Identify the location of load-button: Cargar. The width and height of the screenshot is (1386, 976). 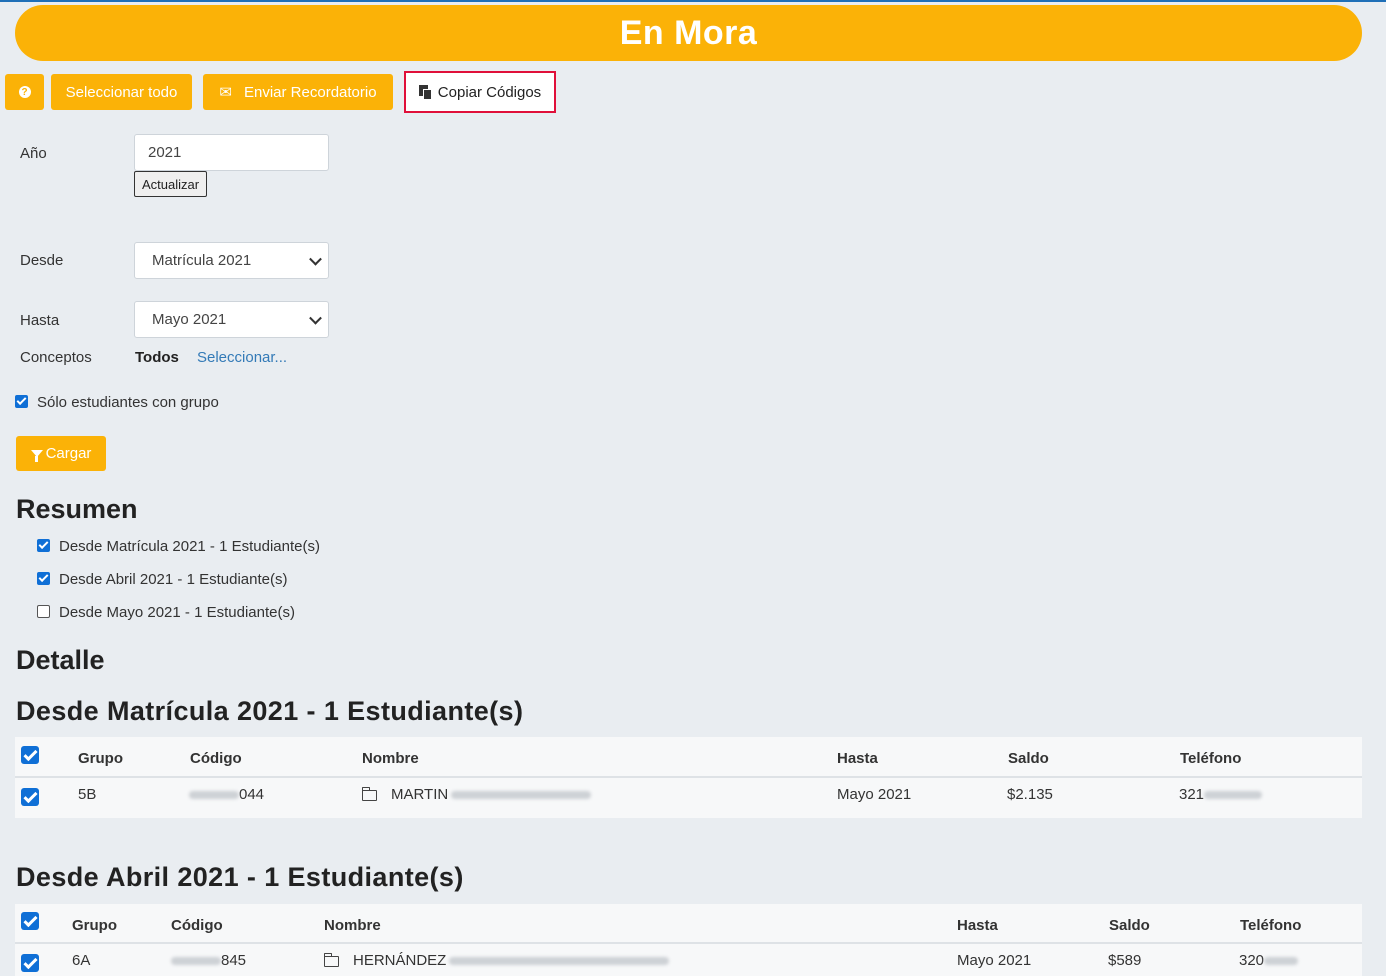
(61, 453).